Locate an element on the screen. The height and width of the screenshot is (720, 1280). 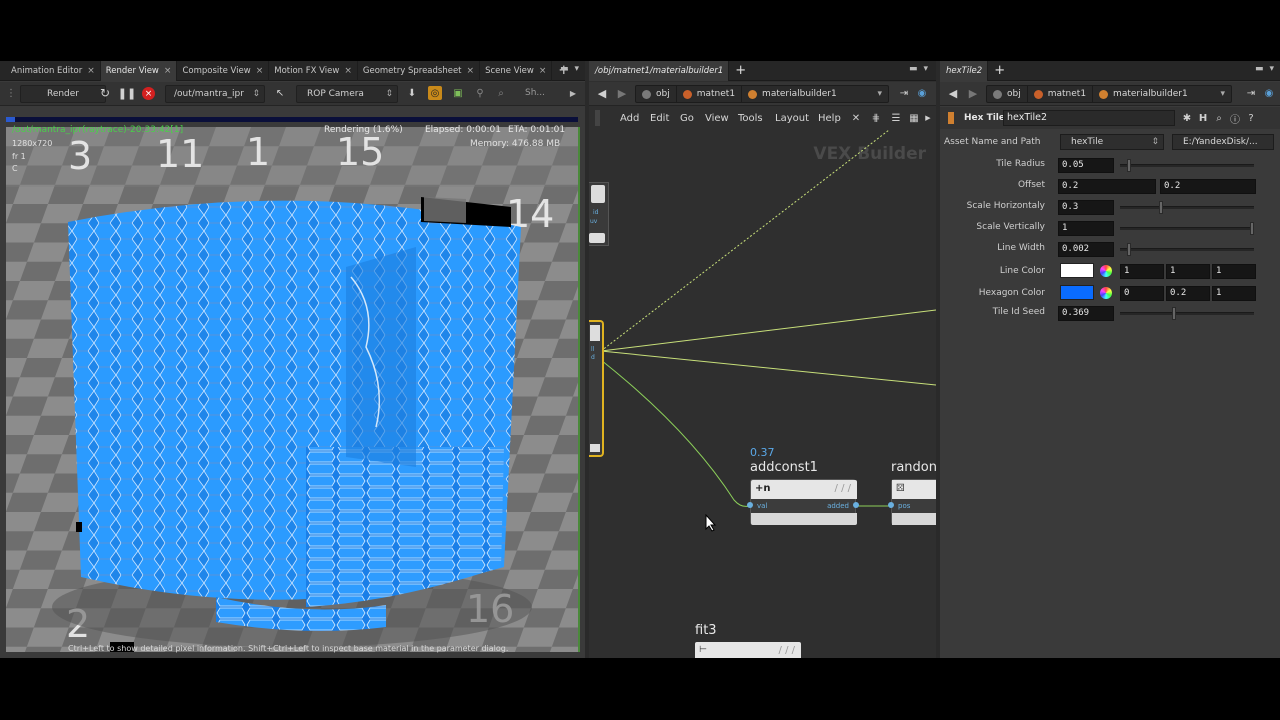
output-driver-select: /out/mantra_ipr ⇕ is located at coordinates (215, 94).